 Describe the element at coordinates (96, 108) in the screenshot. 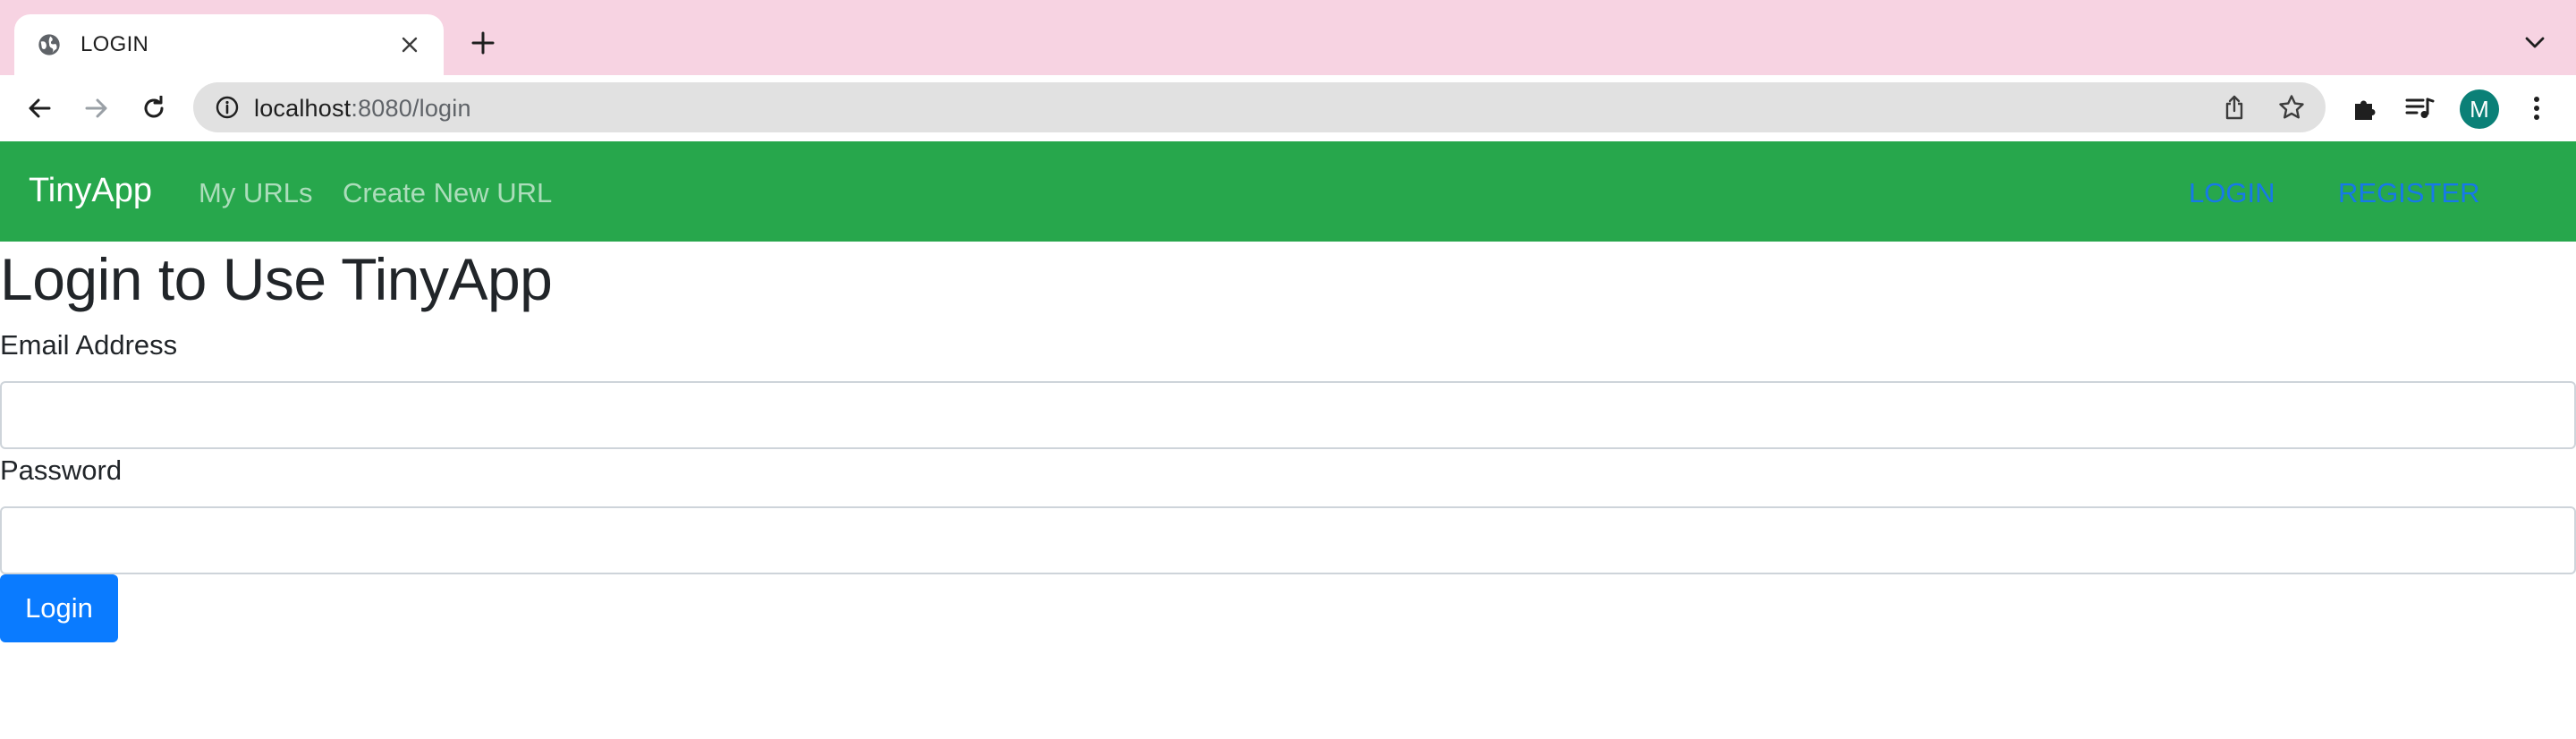

I see `forward-arrow-icon` at that location.